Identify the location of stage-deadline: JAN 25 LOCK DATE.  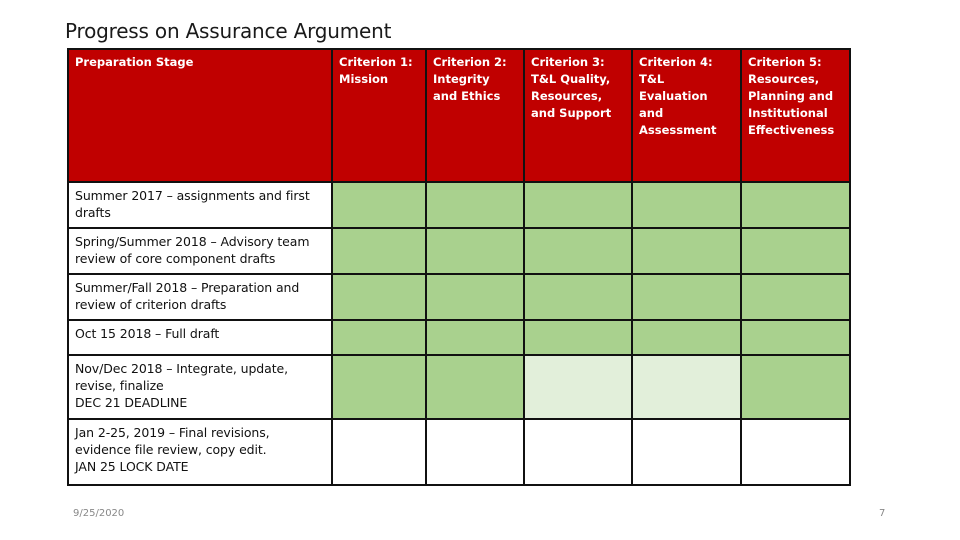
(132, 466).